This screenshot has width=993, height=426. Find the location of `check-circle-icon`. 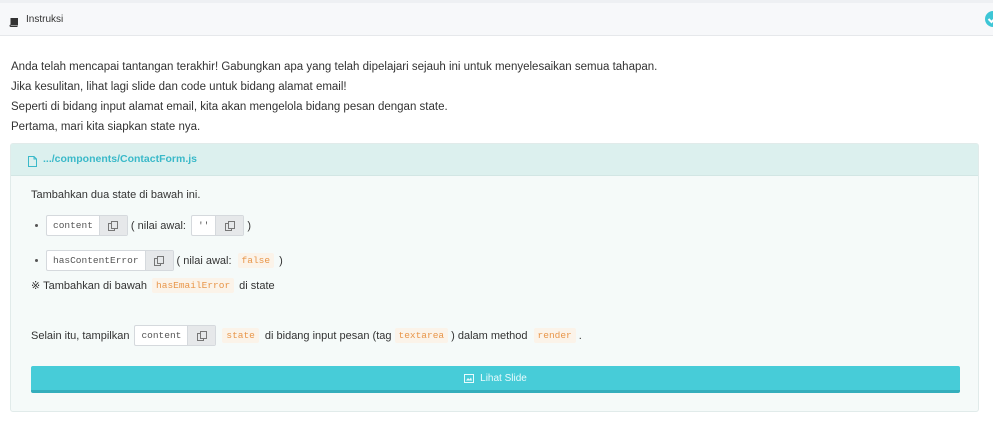

check-circle-icon is located at coordinates (989, 19).